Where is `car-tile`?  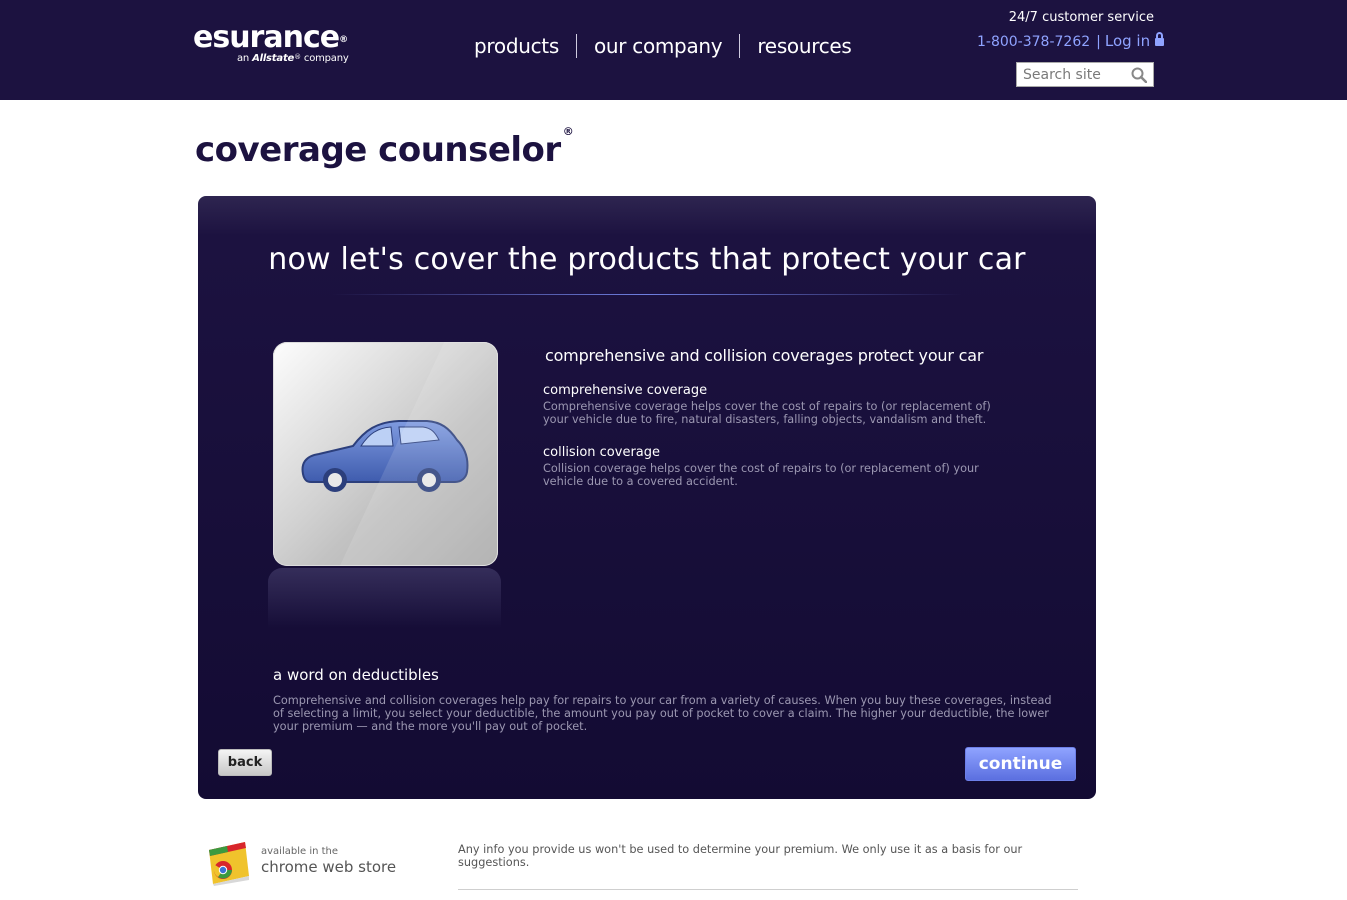
car-tile is located at coordinates (385, 454).